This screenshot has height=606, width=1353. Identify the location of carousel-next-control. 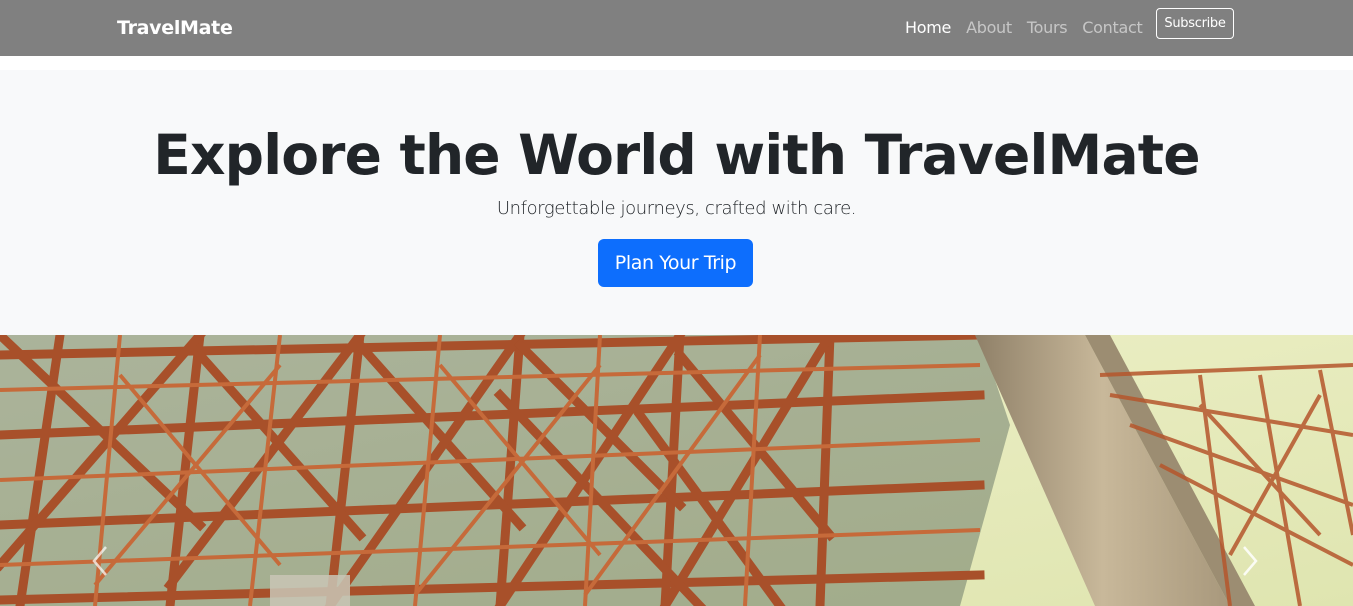
(1250, 561).